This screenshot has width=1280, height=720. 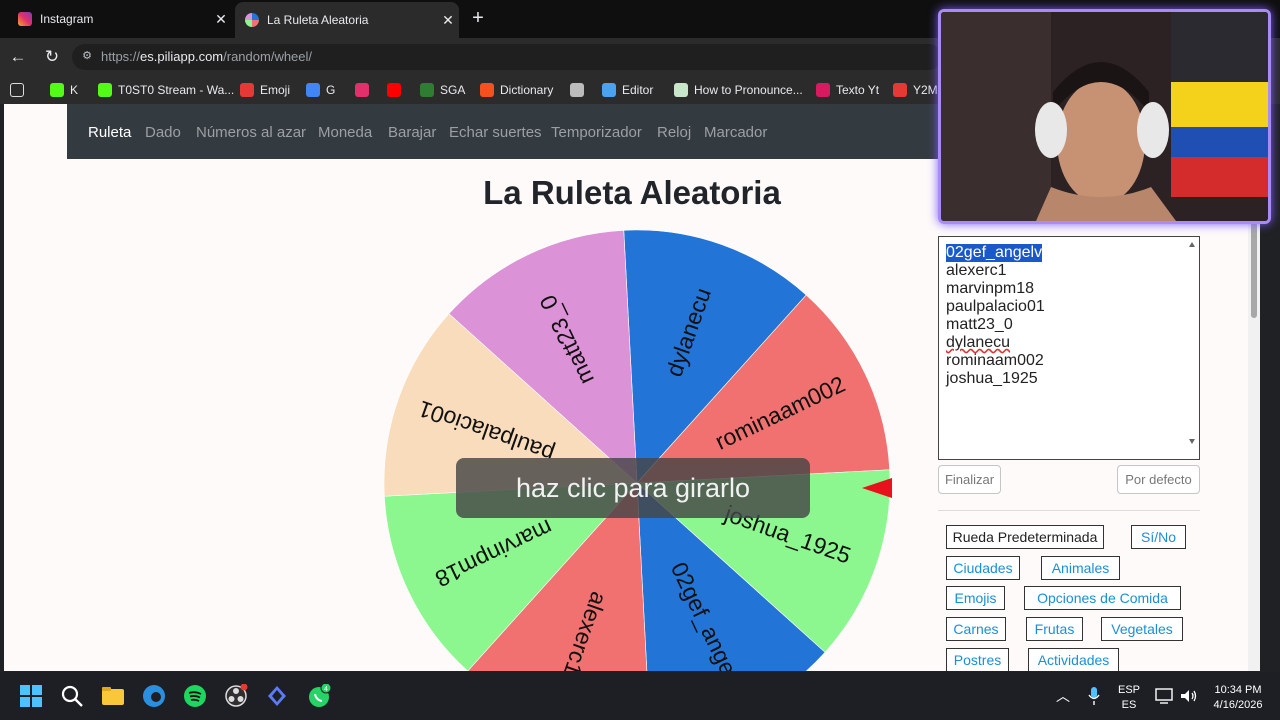 I want to click on webcam-overlay, so click(x=1104, y=116).